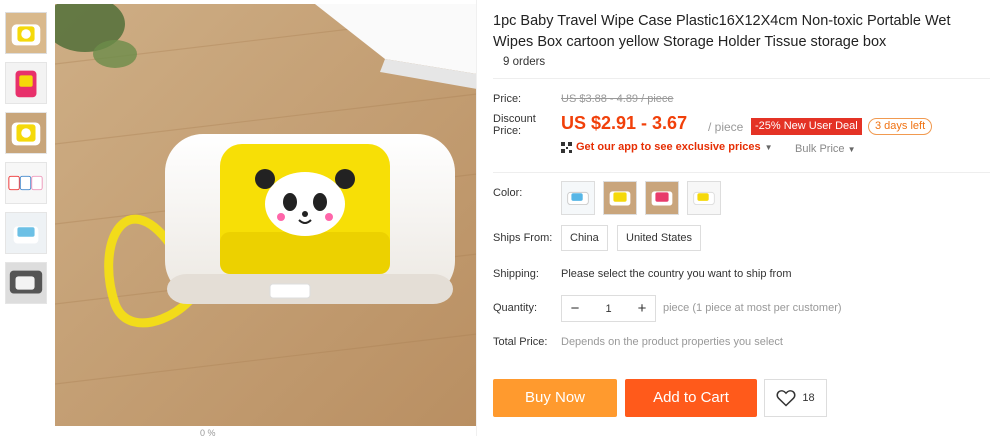 The height and width of the screenshot is (436, 1000). I want to click on original-price: US $3.88 - 4.89 / piece, so click(617, 99).